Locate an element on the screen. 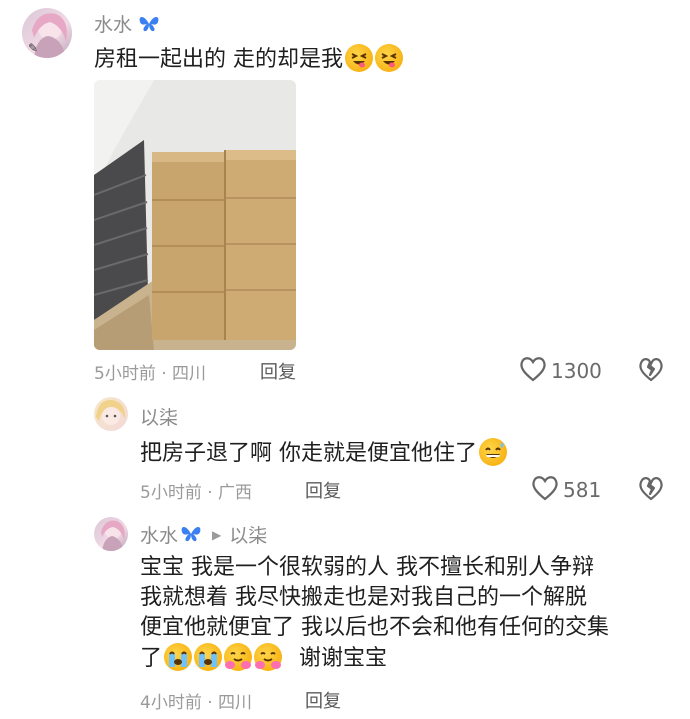 This screenshot has height=719, width=690. comment-line-text: 了 is located at coordinates (151, 658).